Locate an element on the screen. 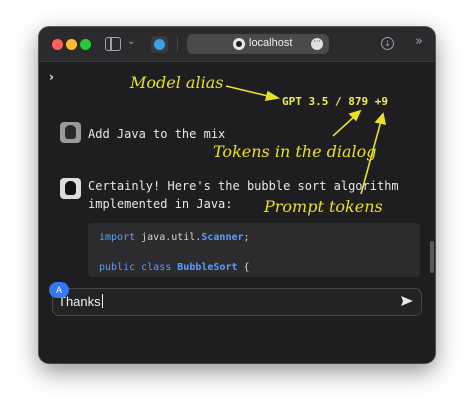 The height and width of the screenshot is (414, 474). annotation-model-alias: Model alias is located at coordinates (177, 82).